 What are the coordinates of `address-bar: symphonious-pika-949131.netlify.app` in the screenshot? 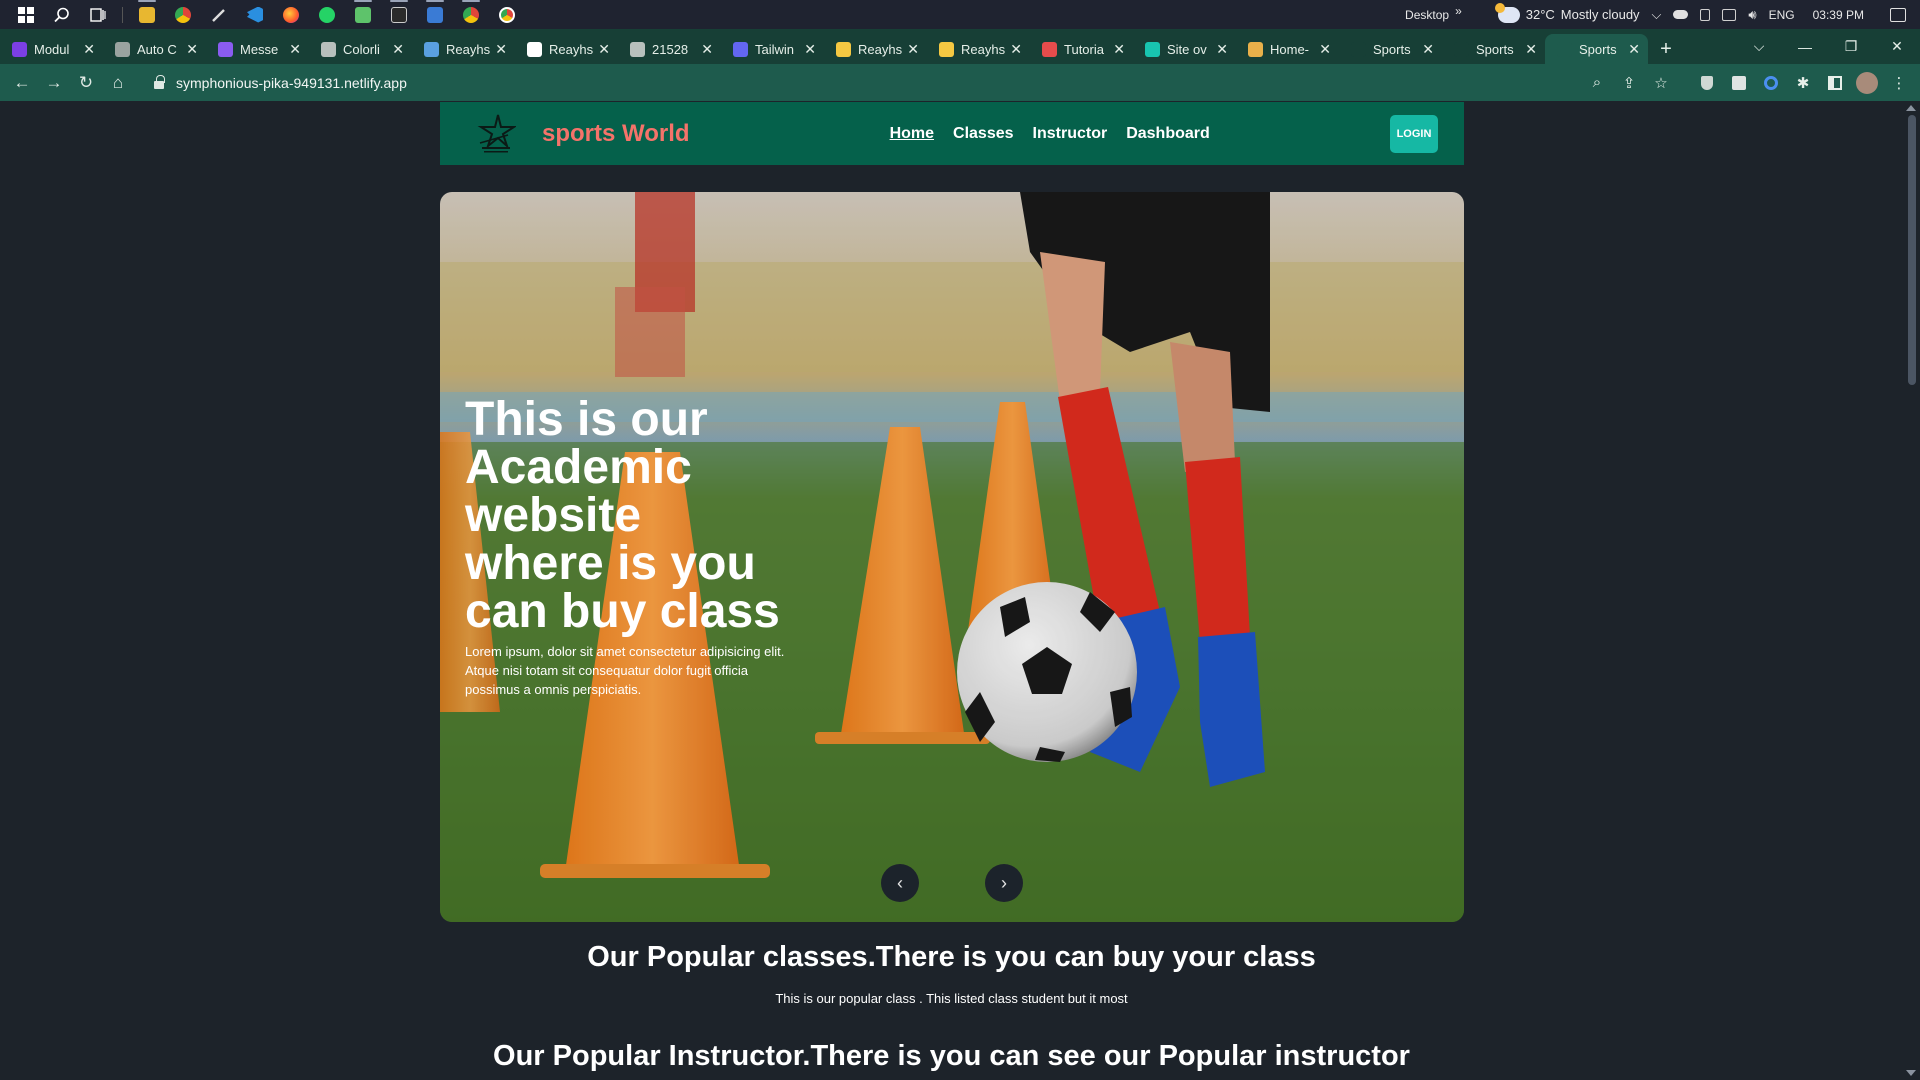 It's located at (864, 83).